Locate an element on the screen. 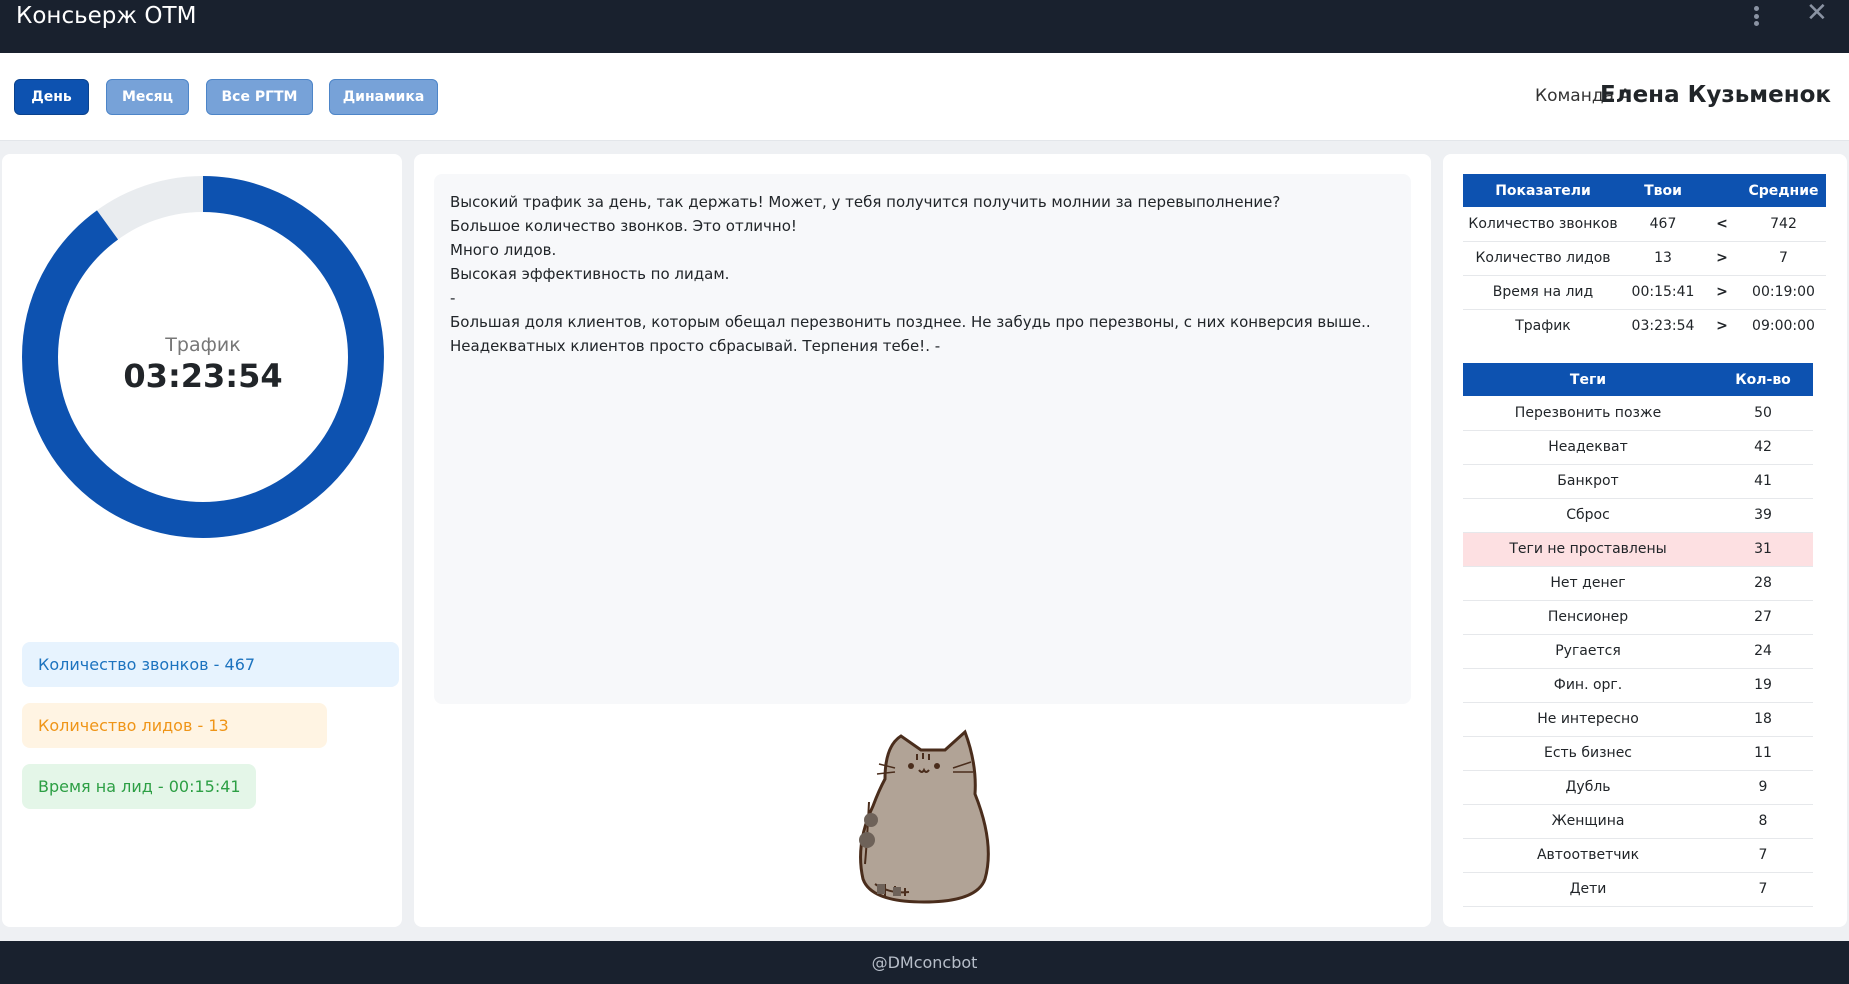 The height and width of the screenshot is (984, 1849). tag-name: Банкрот is located at coordinates (1588, 481).